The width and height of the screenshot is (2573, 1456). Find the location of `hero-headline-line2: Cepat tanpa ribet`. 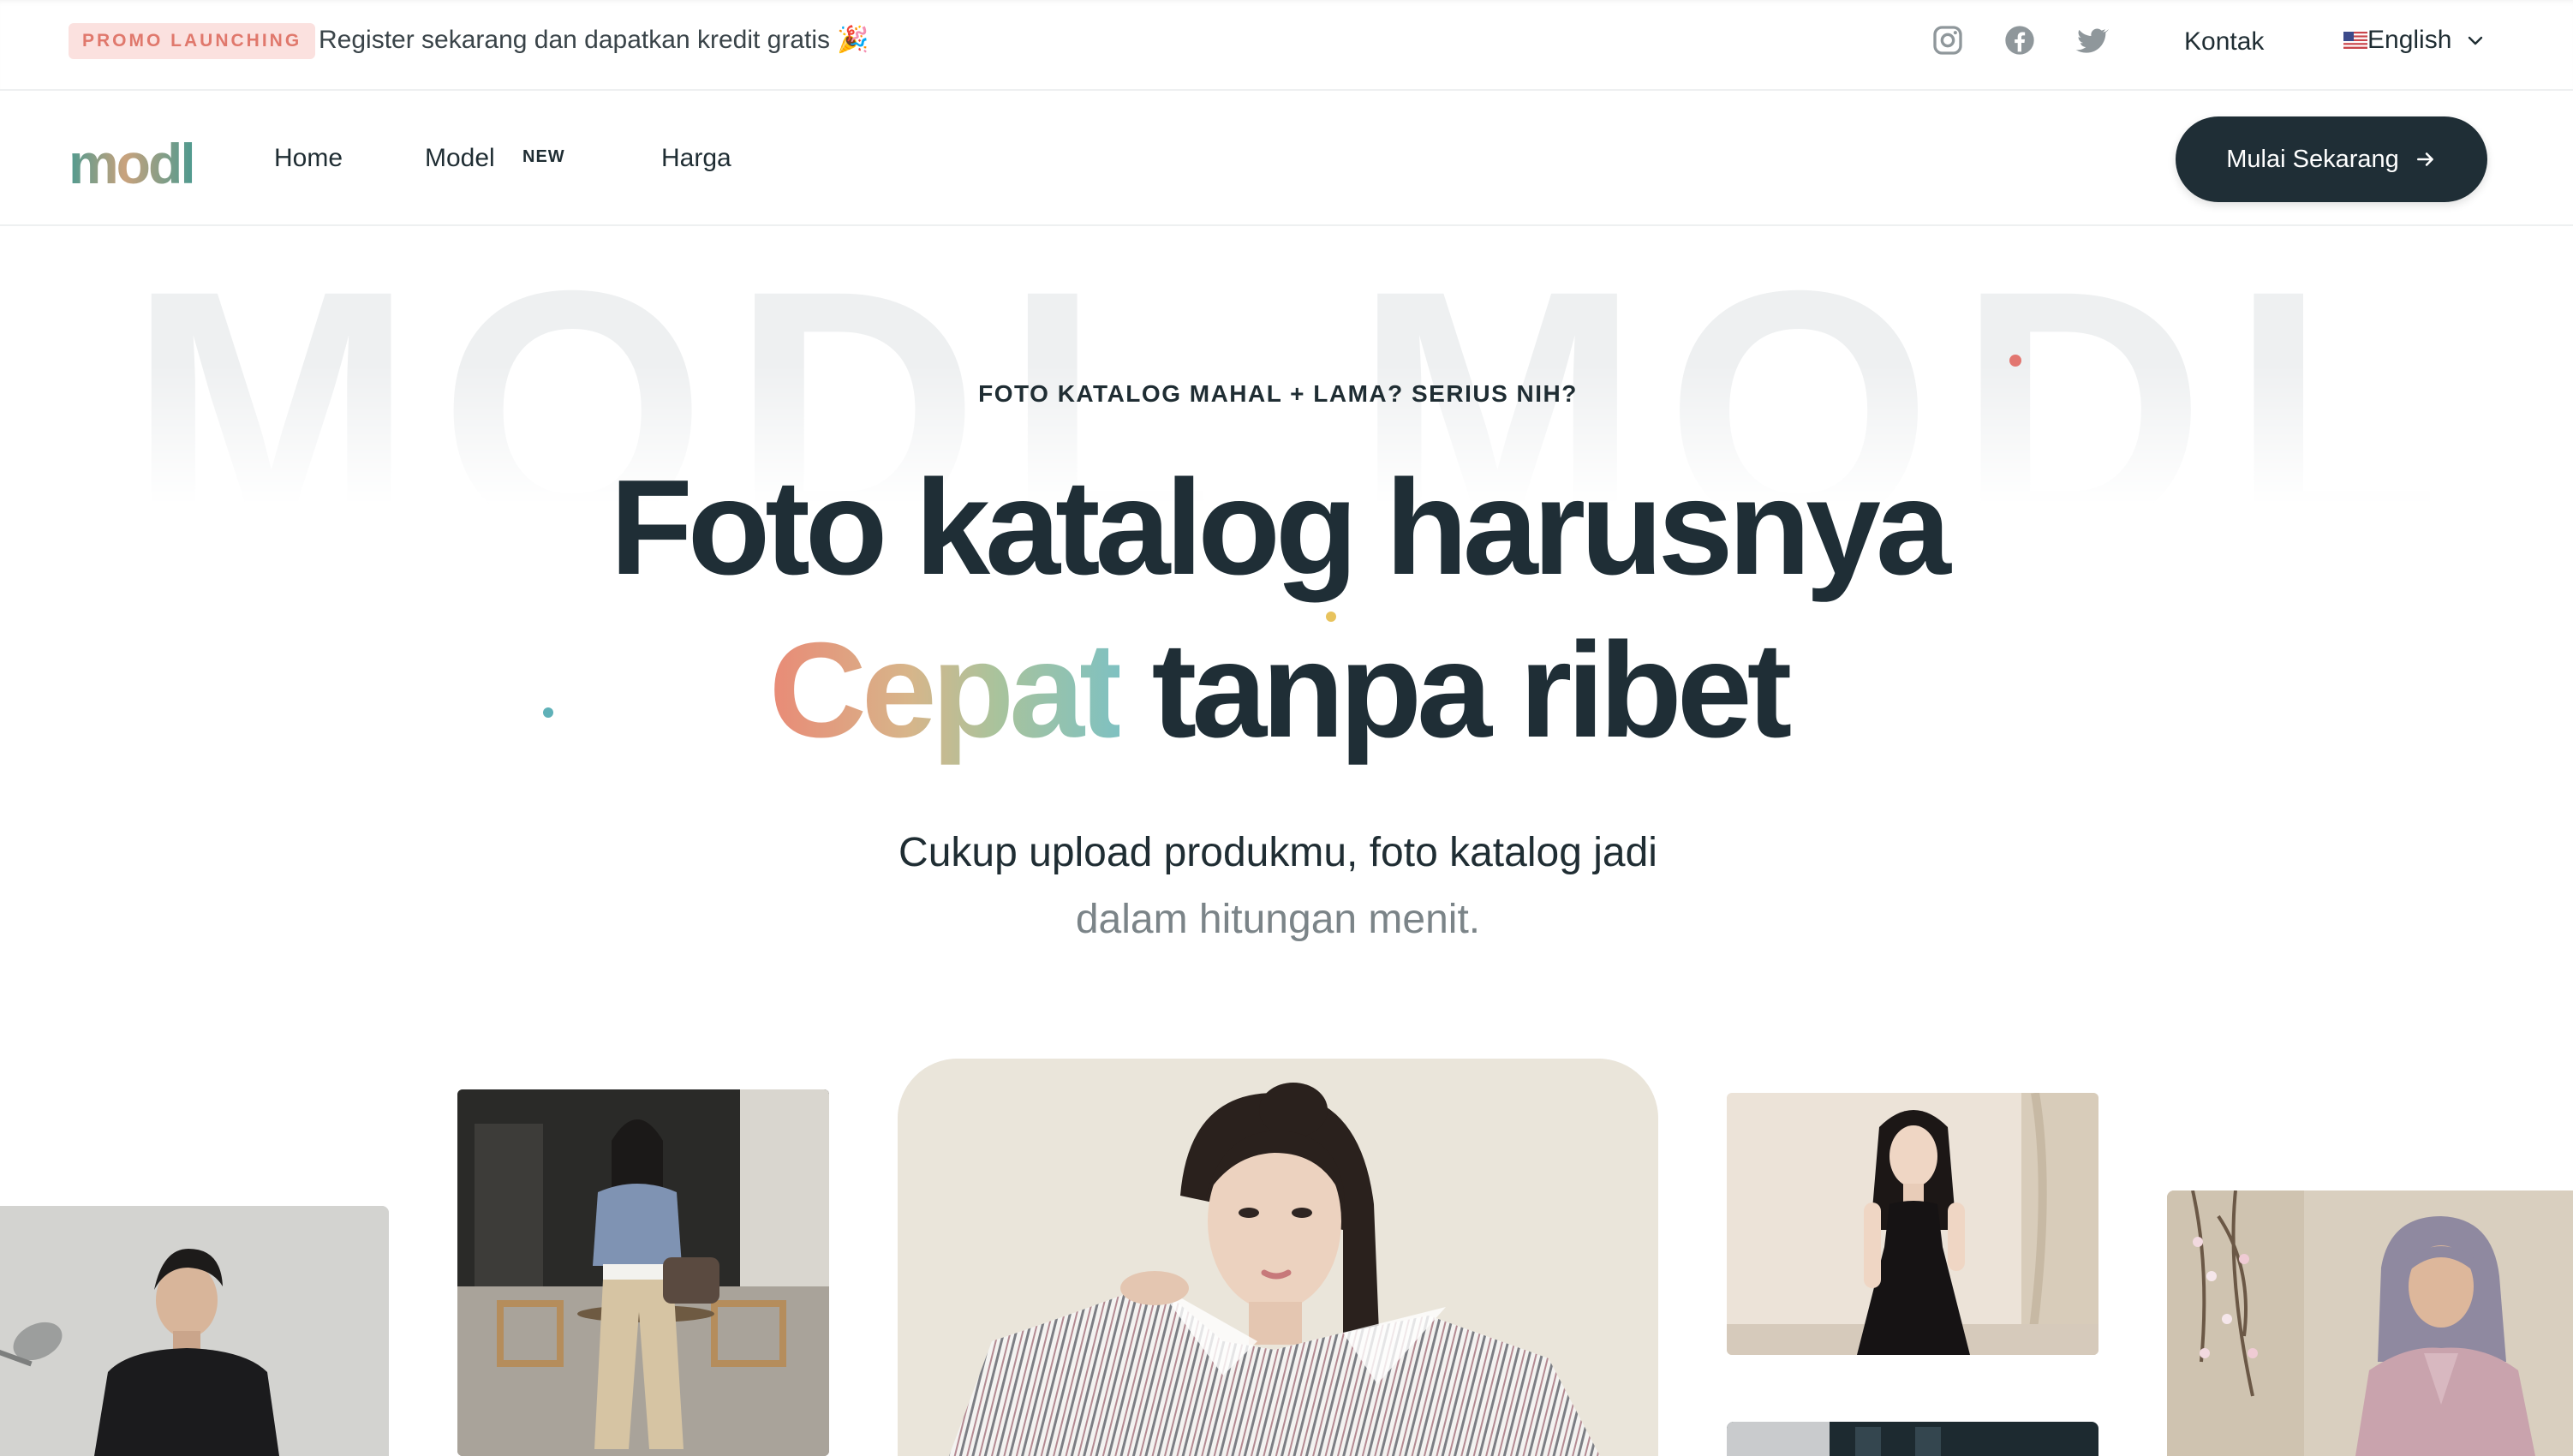

hero-headline-line2: Cepat tanpa ribet is located at coordinates (1278, 690).